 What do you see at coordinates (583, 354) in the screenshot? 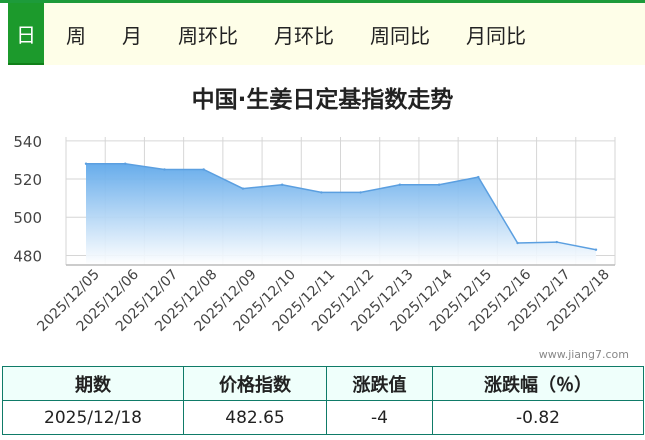
I see `watermark: www.jiang7.com` at bounding box center [583, 354].